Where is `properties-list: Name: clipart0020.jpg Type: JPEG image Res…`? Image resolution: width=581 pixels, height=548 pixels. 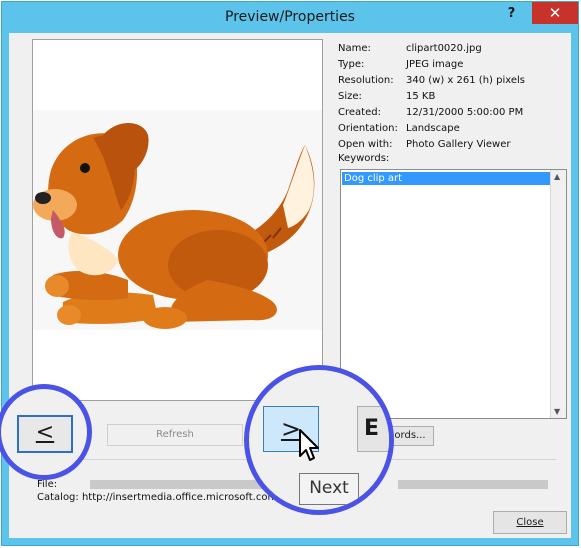 properties-list: Name: clipart0020.jpg Type: JPEG image Res… is located at coordinates (431, 97).